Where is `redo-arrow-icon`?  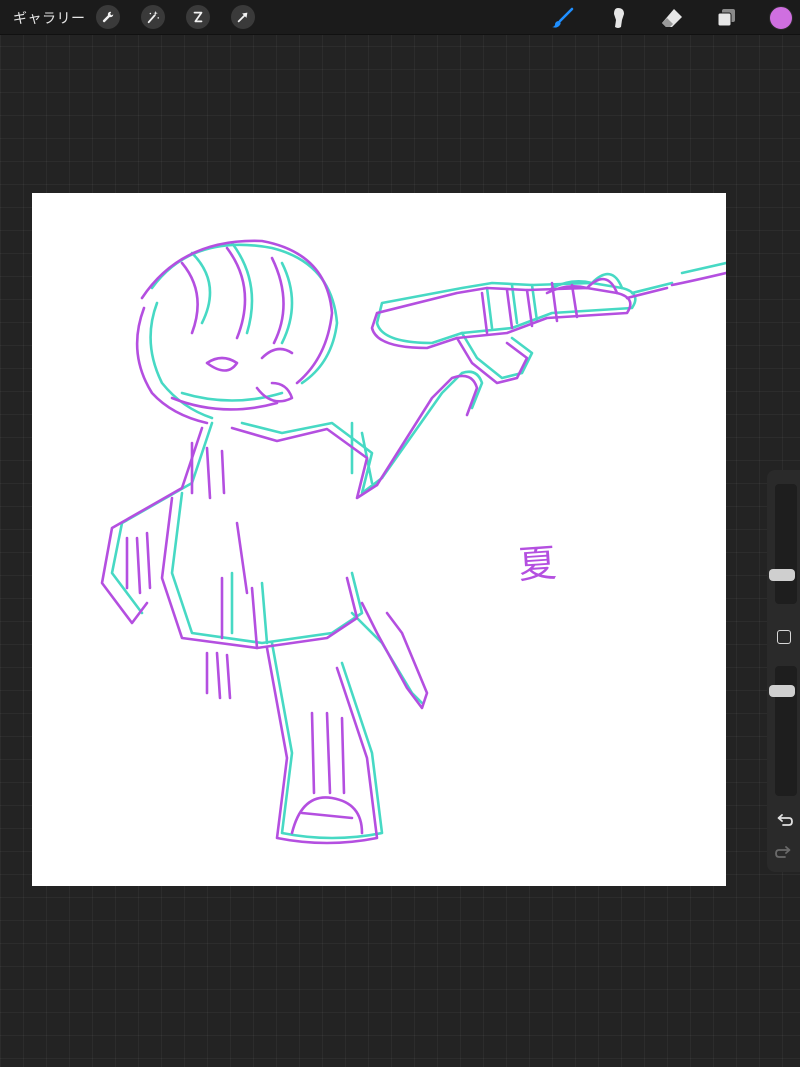
redo-arrow-icon is located at coordinates (783, 852).